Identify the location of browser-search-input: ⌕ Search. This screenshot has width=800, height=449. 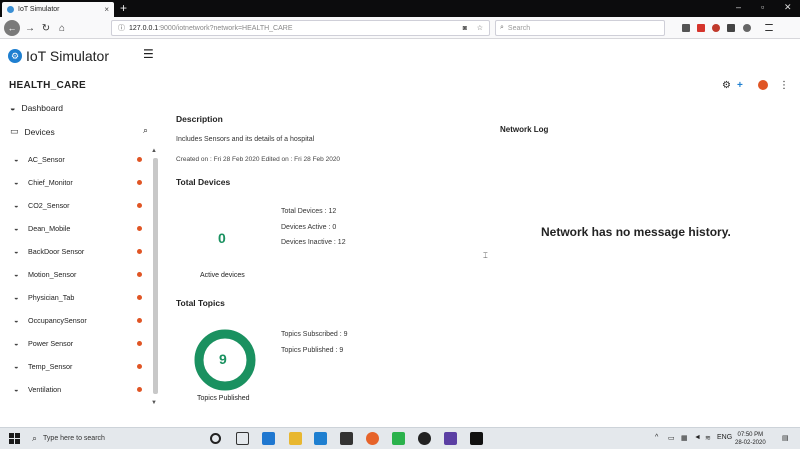
(580, 28).